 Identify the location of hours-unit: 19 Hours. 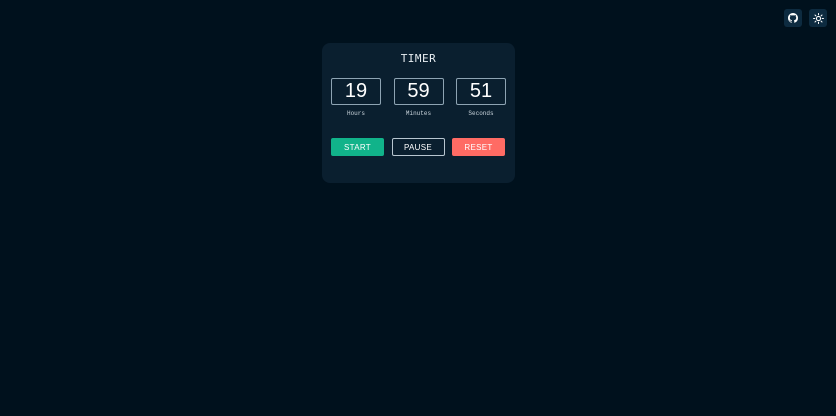
(356, 97).